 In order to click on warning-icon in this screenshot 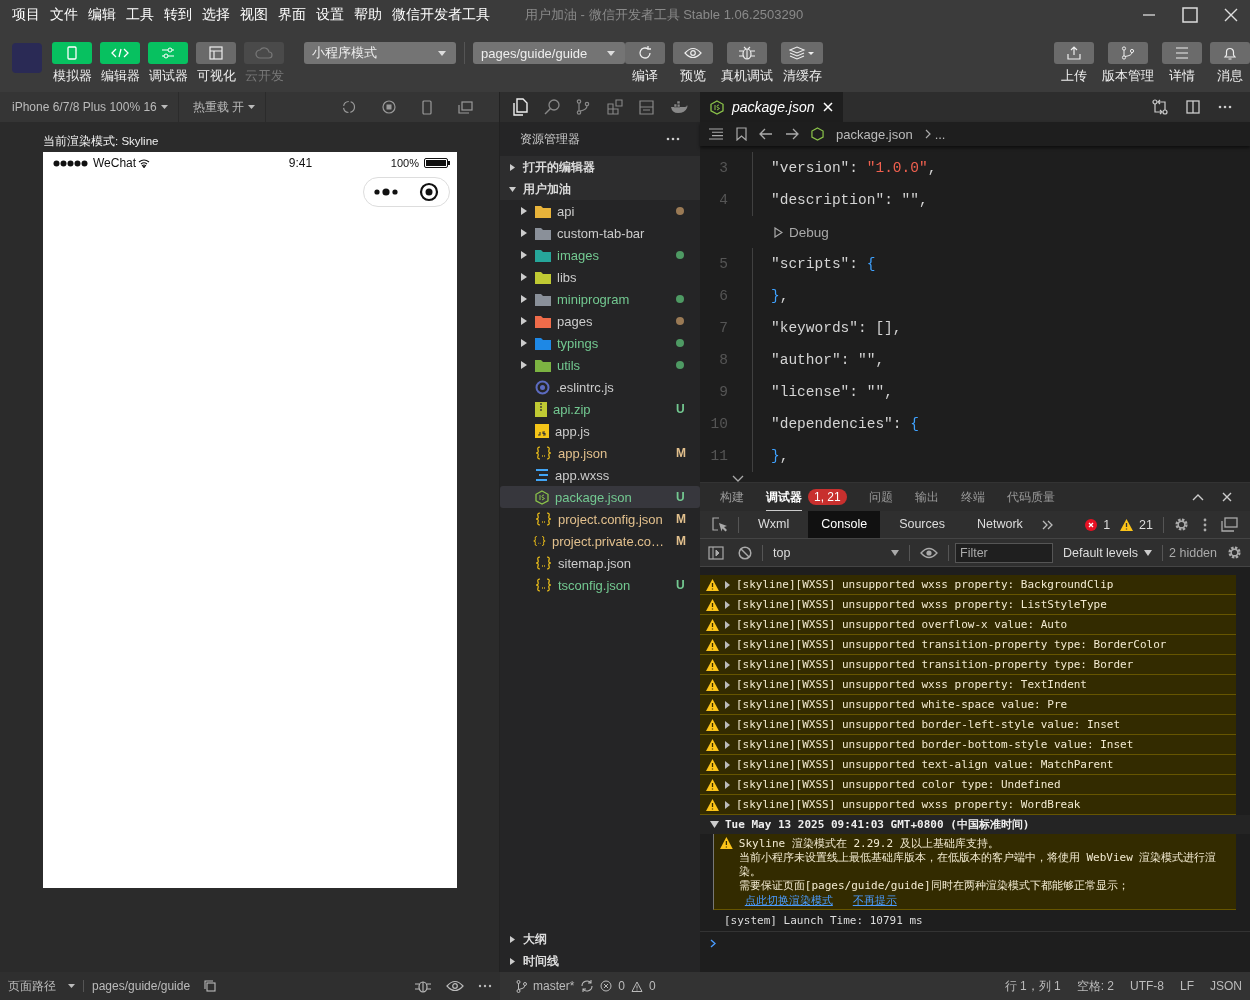, I will do `click(637, 986)`.